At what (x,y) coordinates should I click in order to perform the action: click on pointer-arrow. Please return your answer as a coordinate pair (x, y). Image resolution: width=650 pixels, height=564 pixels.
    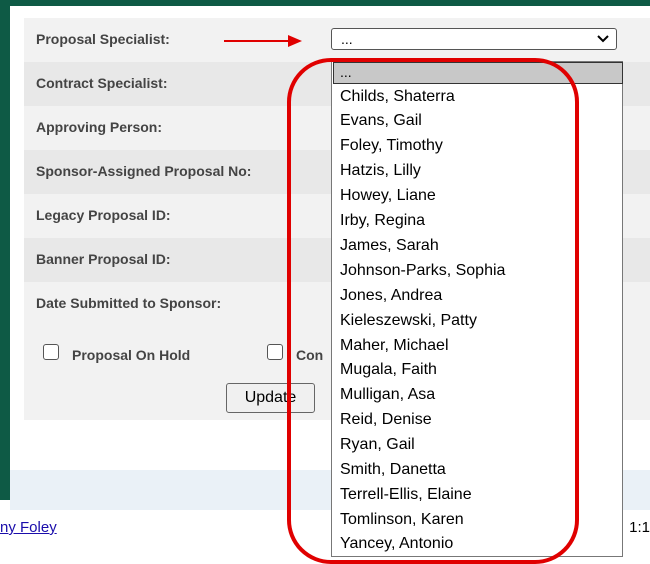
    Looking at the image, I should click on (263, 41).